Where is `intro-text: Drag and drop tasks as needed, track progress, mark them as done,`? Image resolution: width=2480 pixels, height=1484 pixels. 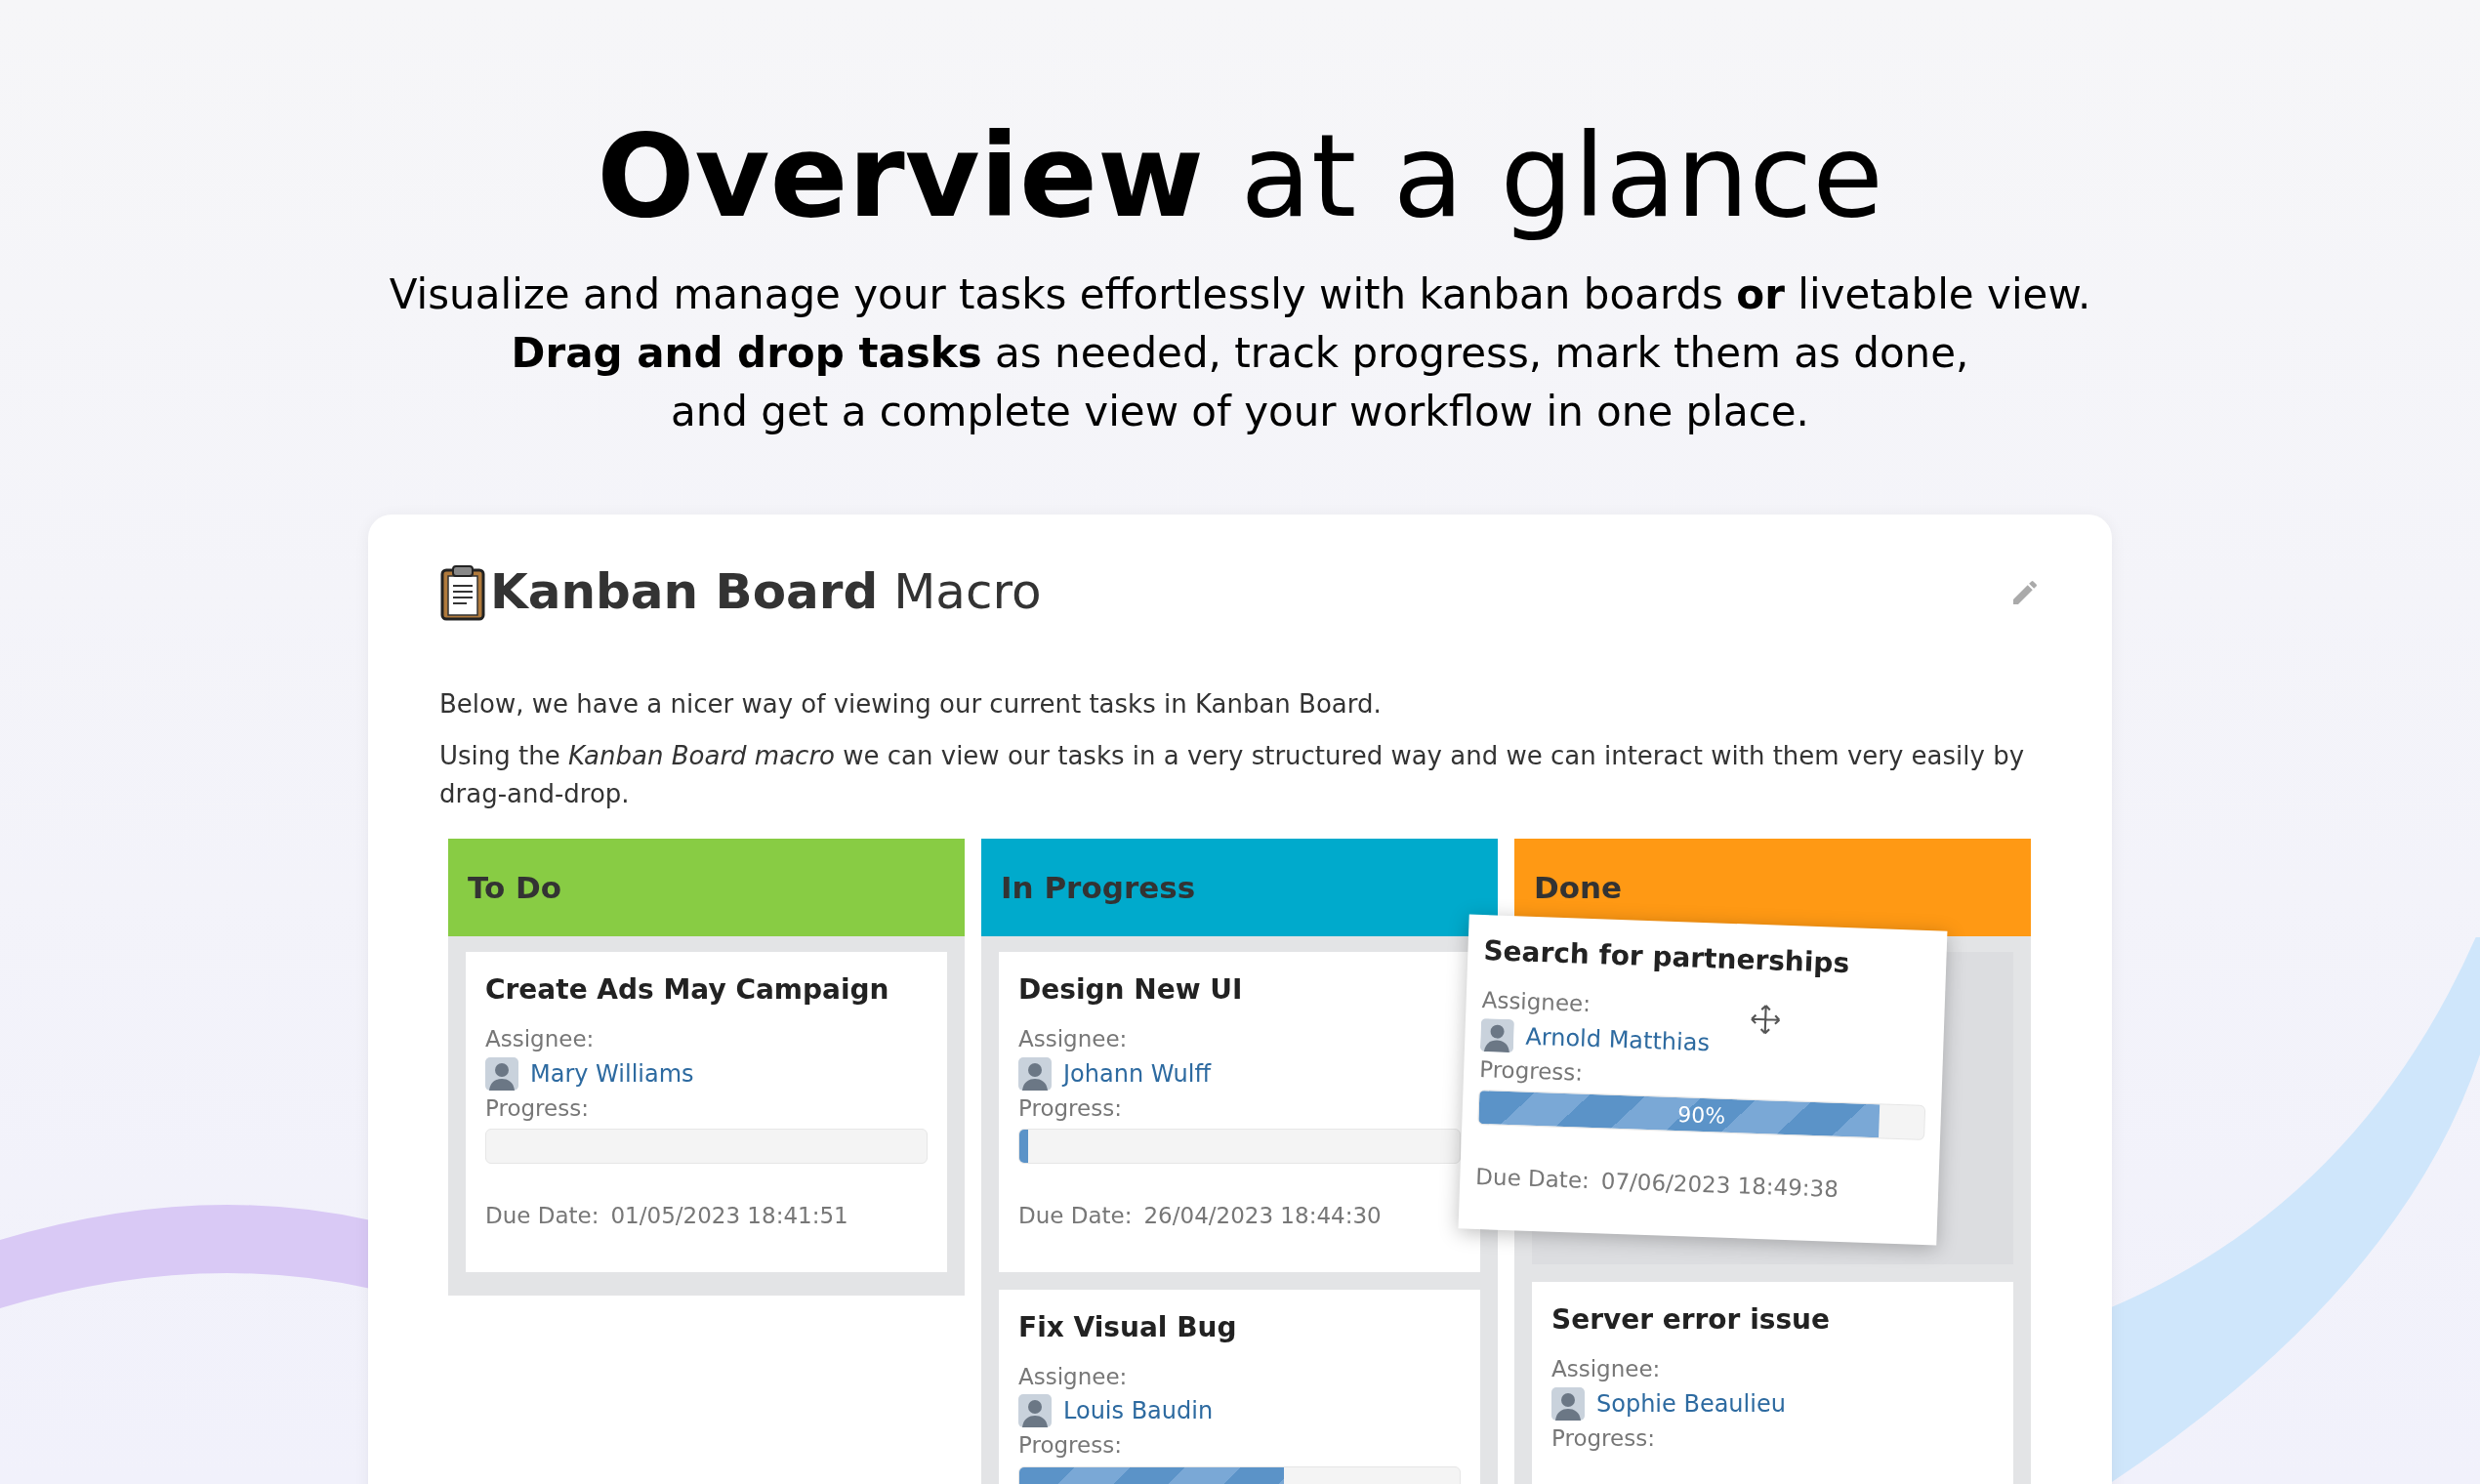
intro-text: Drag and drop tasks as needed, track progress, mark them as done, is located at coordinates (1240, 354).